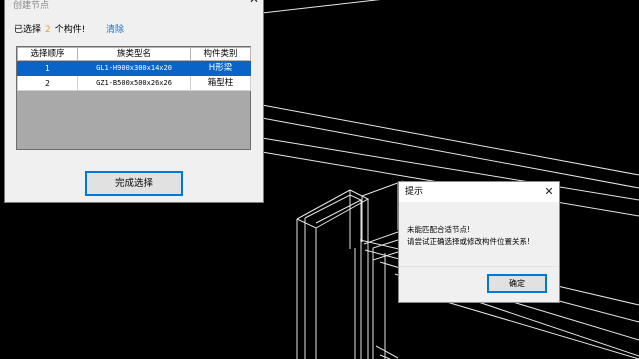  I want to click on finish-selection-button: 完成选择, so click(134, 183).